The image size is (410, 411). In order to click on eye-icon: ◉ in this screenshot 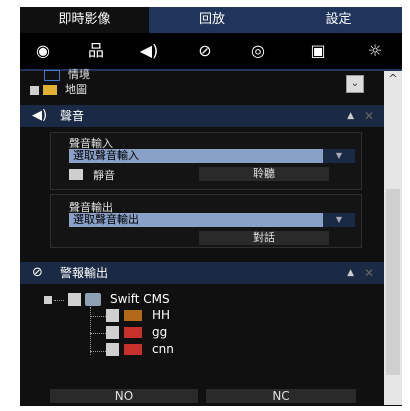, I will do `click(43, 51)`.